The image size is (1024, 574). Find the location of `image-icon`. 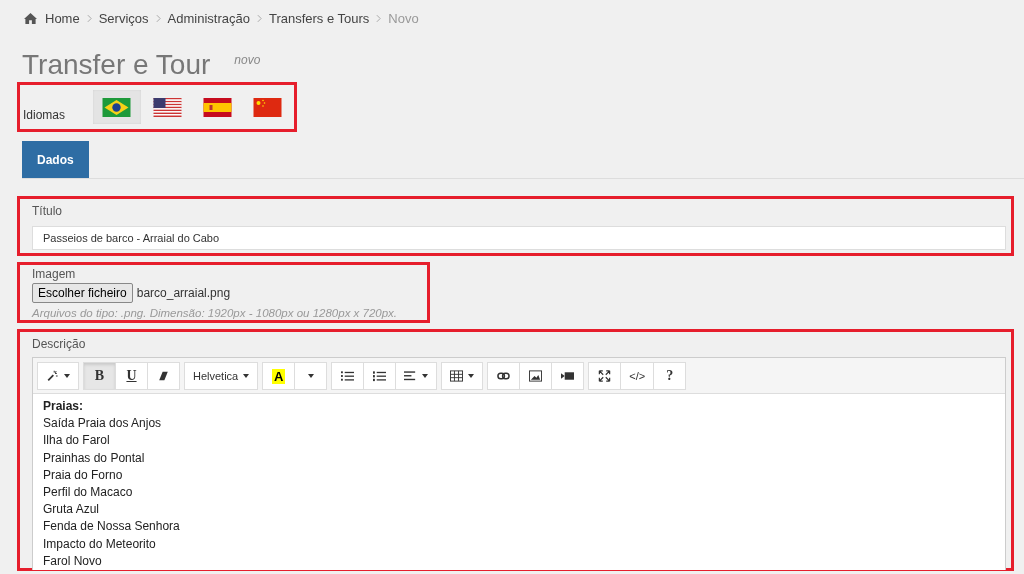

image-icon is located at coordinates (536, 376).